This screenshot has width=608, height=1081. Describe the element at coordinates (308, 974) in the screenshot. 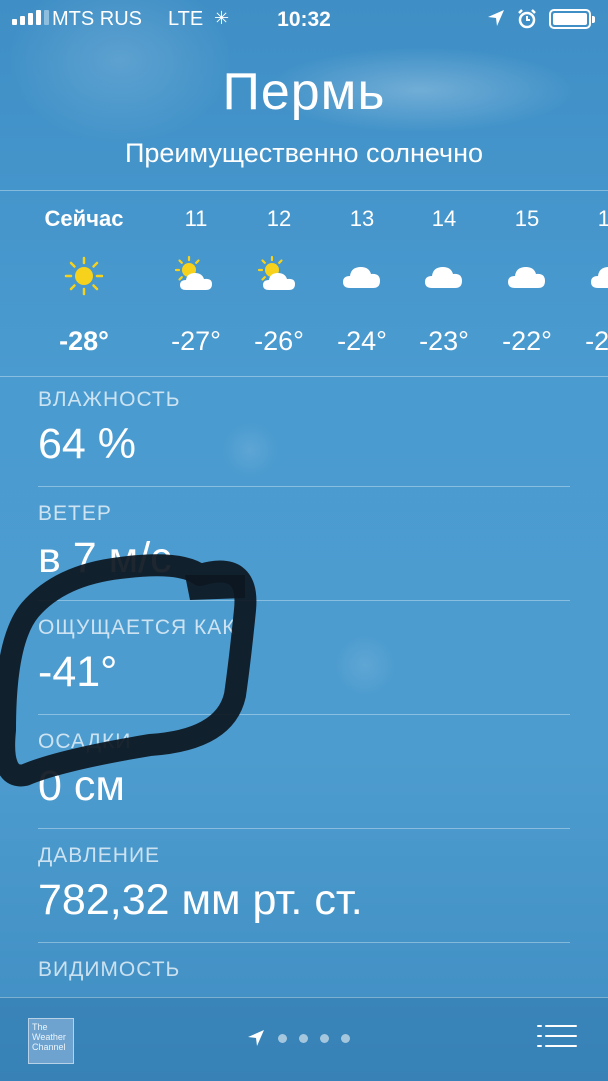

I see `visibility-row: ВИДИМОСТЬ` at that location.